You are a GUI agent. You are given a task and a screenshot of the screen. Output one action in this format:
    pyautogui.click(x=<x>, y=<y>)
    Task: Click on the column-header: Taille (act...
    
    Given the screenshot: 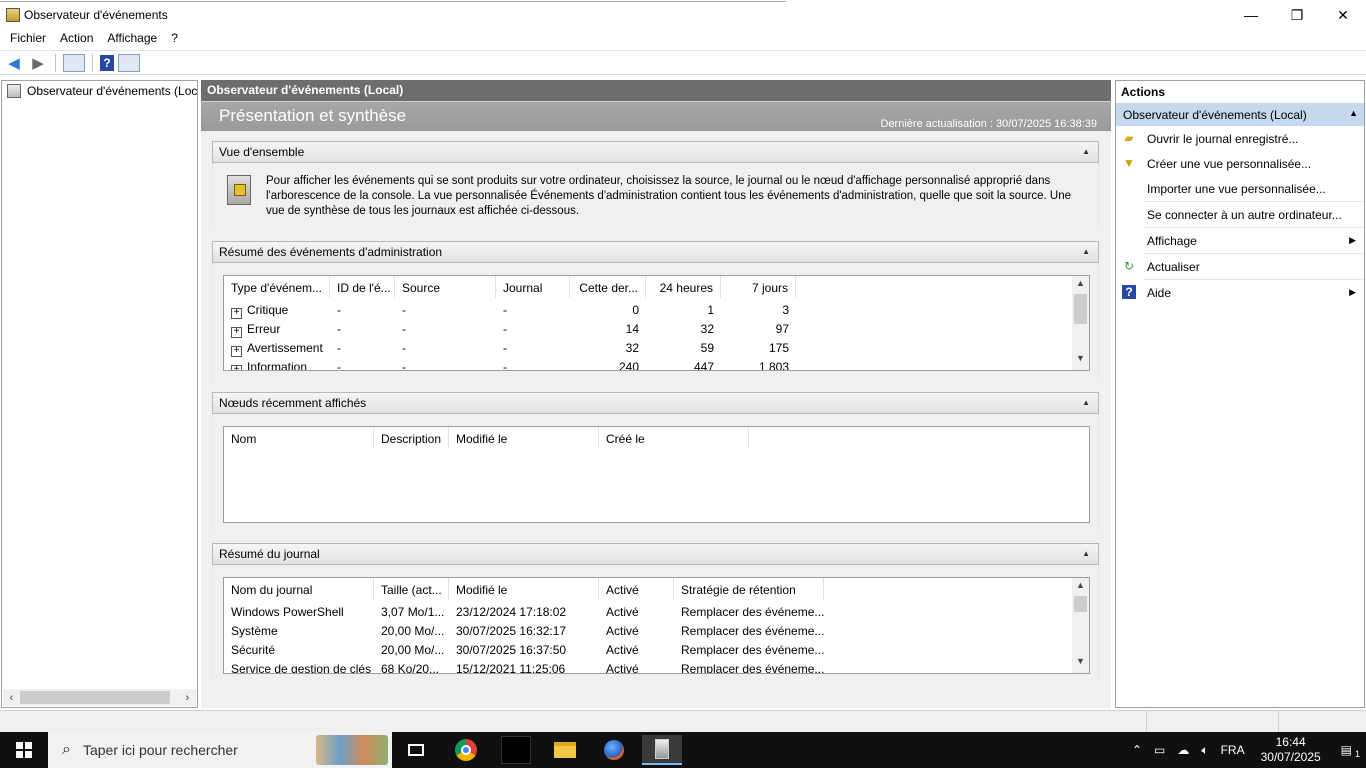 What is the action you would take?
    pyautogui.click(x=411, y=589)
    